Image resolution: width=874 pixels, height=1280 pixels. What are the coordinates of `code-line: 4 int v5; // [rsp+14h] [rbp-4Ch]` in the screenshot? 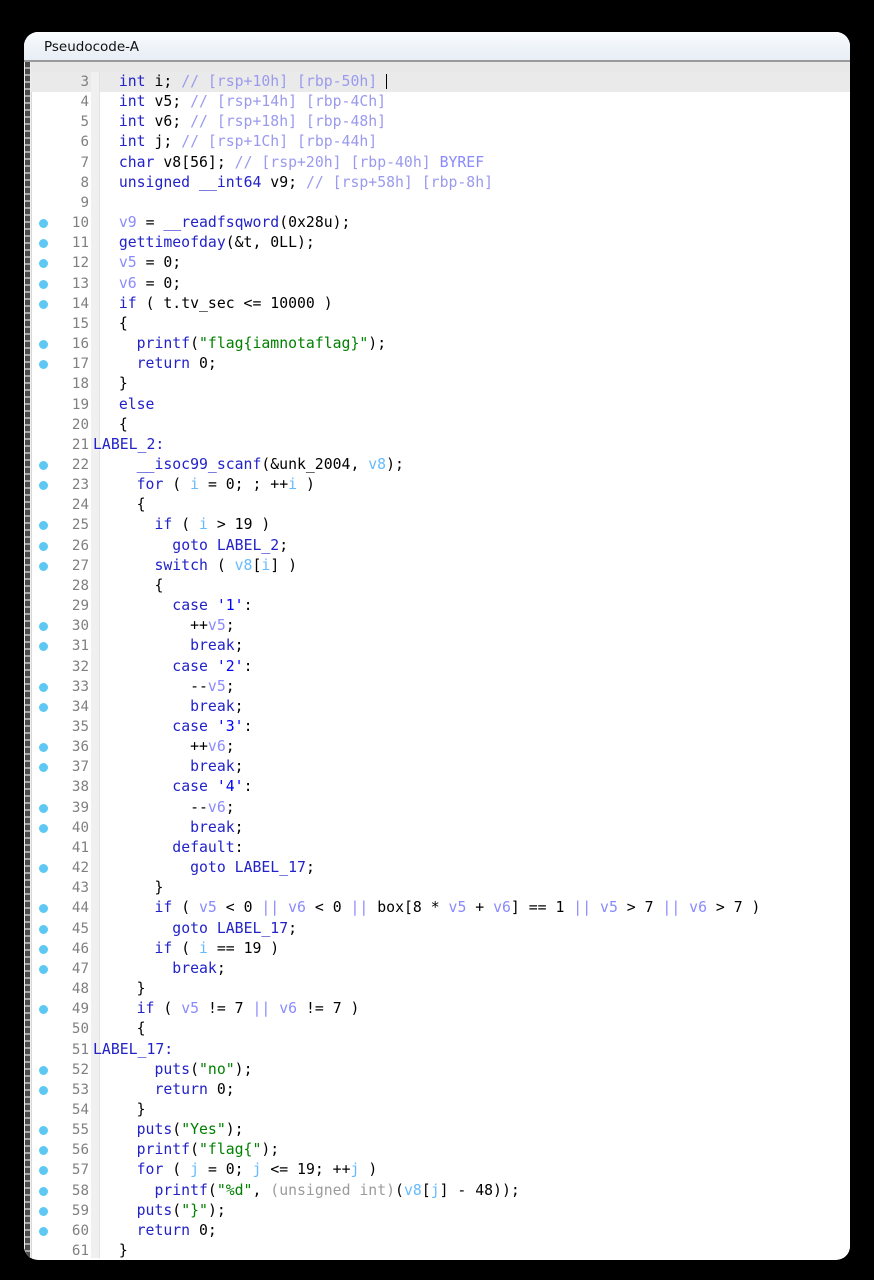 It's located at (440, 102).